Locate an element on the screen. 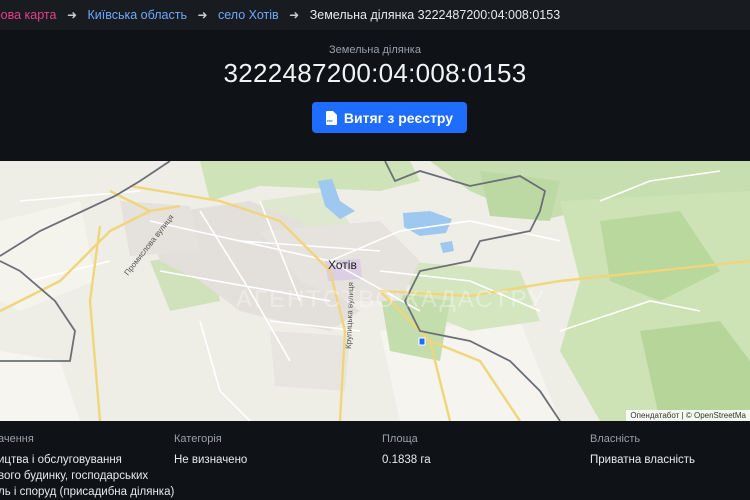 Image resolution: width=750 pixels, height=500 pixels. breadcrumb-current: Земельна ділянка 3222487200:04:008:0153 is located at coordinates (435, 14).